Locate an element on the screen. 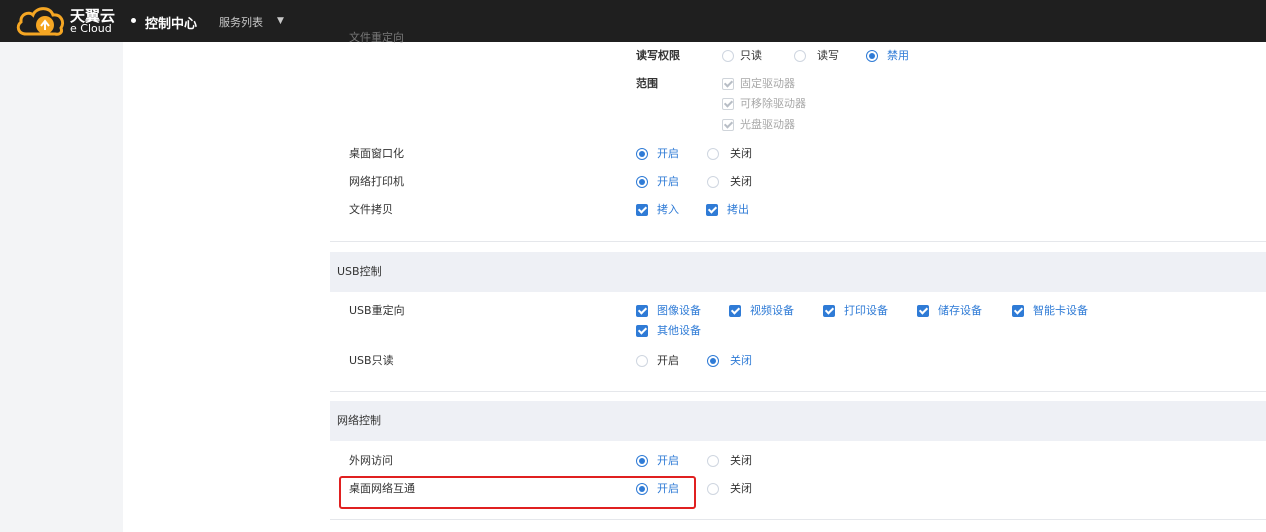 This screenshot has width=1266, height=532. cloud-logo-icon is located at coordinates (40, 21).